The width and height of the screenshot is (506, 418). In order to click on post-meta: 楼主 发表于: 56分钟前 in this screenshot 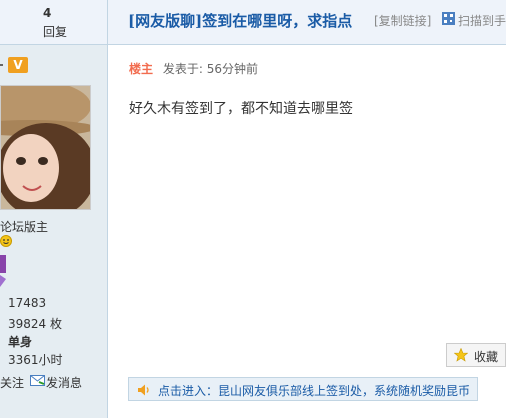, I will do `click(193, 68)`.